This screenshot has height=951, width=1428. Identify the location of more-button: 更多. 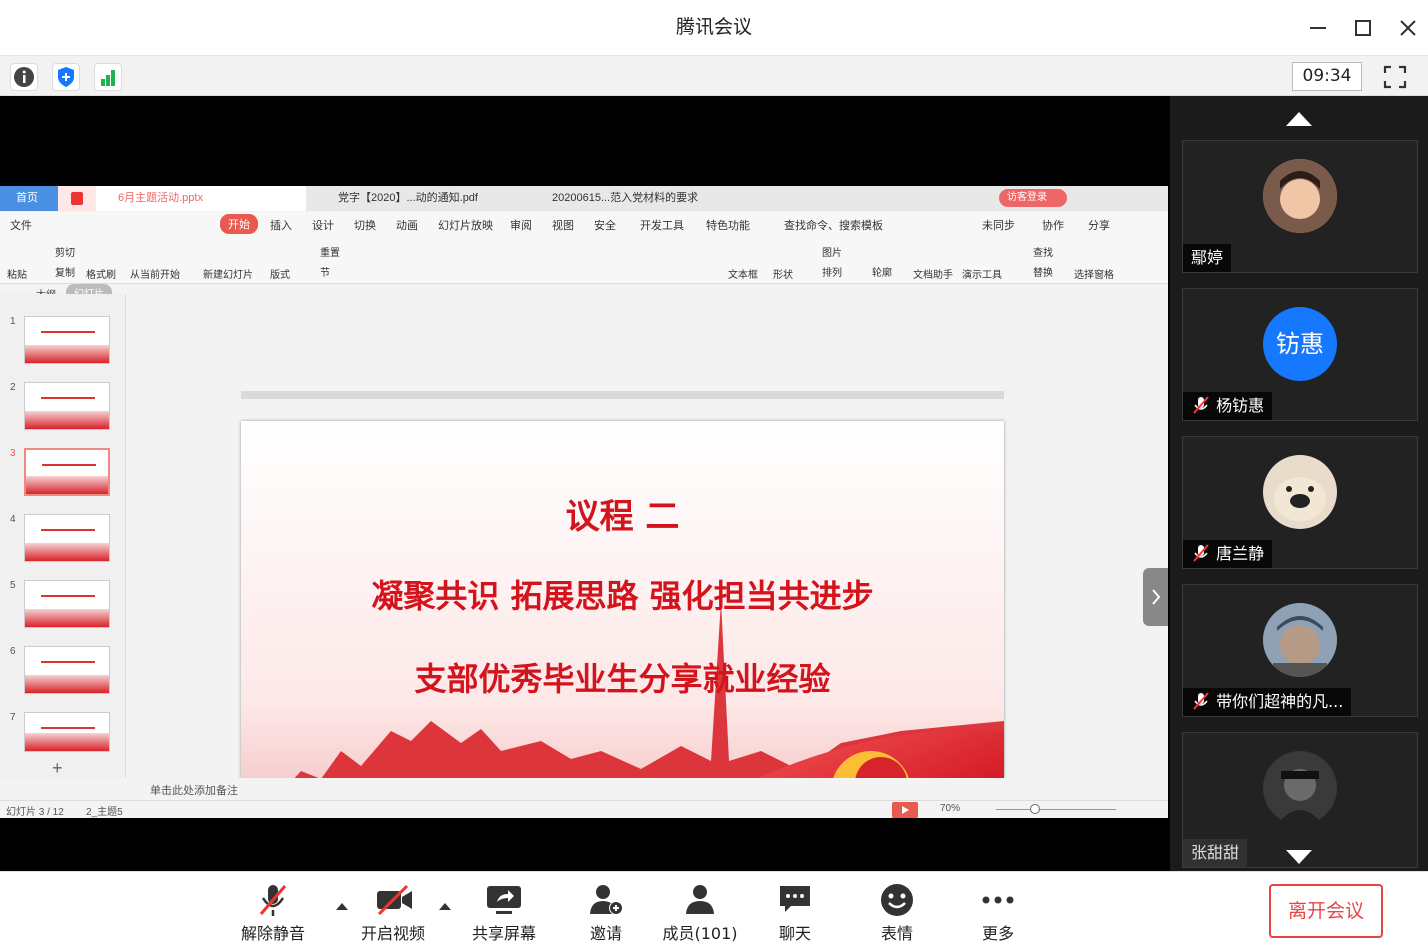
(998, 914).